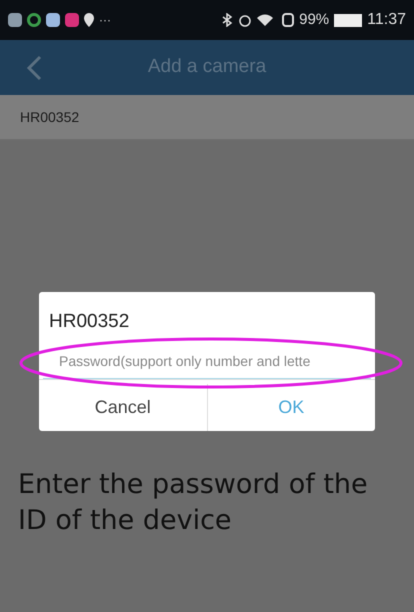 The width and height of the screenshot is (414, 612). What do you see at coordinates (348, 20) in the screenshot?
I see `battery-icon` at bounding box center [348, 20].